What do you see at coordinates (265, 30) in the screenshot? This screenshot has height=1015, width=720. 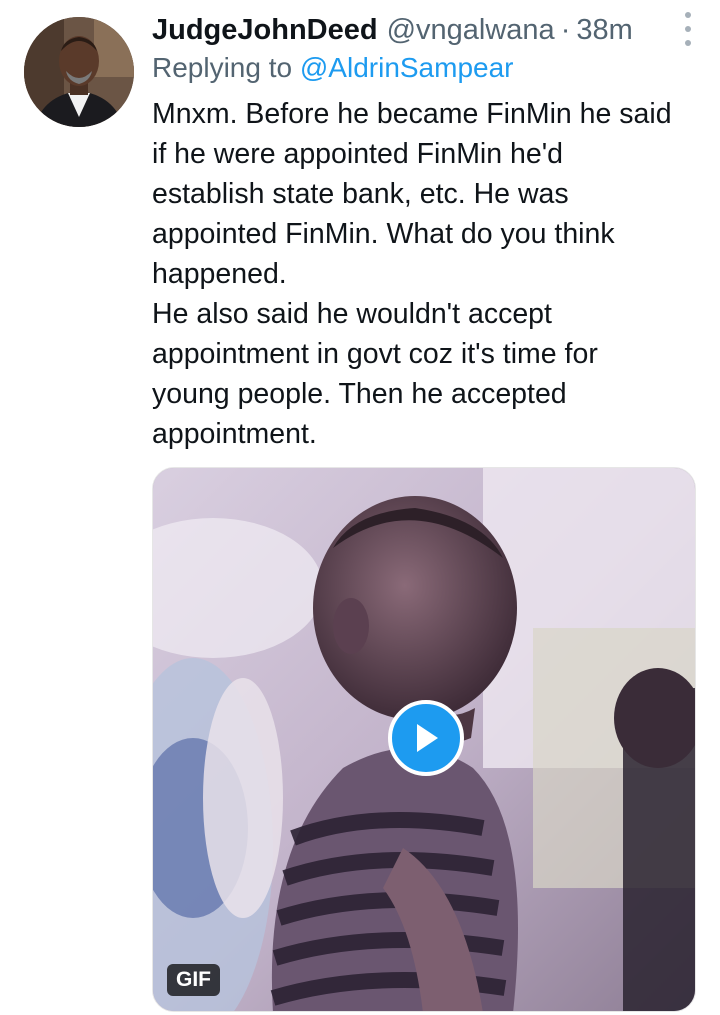 I see `author-name: JudgeJohnDeed` at bounding box center [265, 30].